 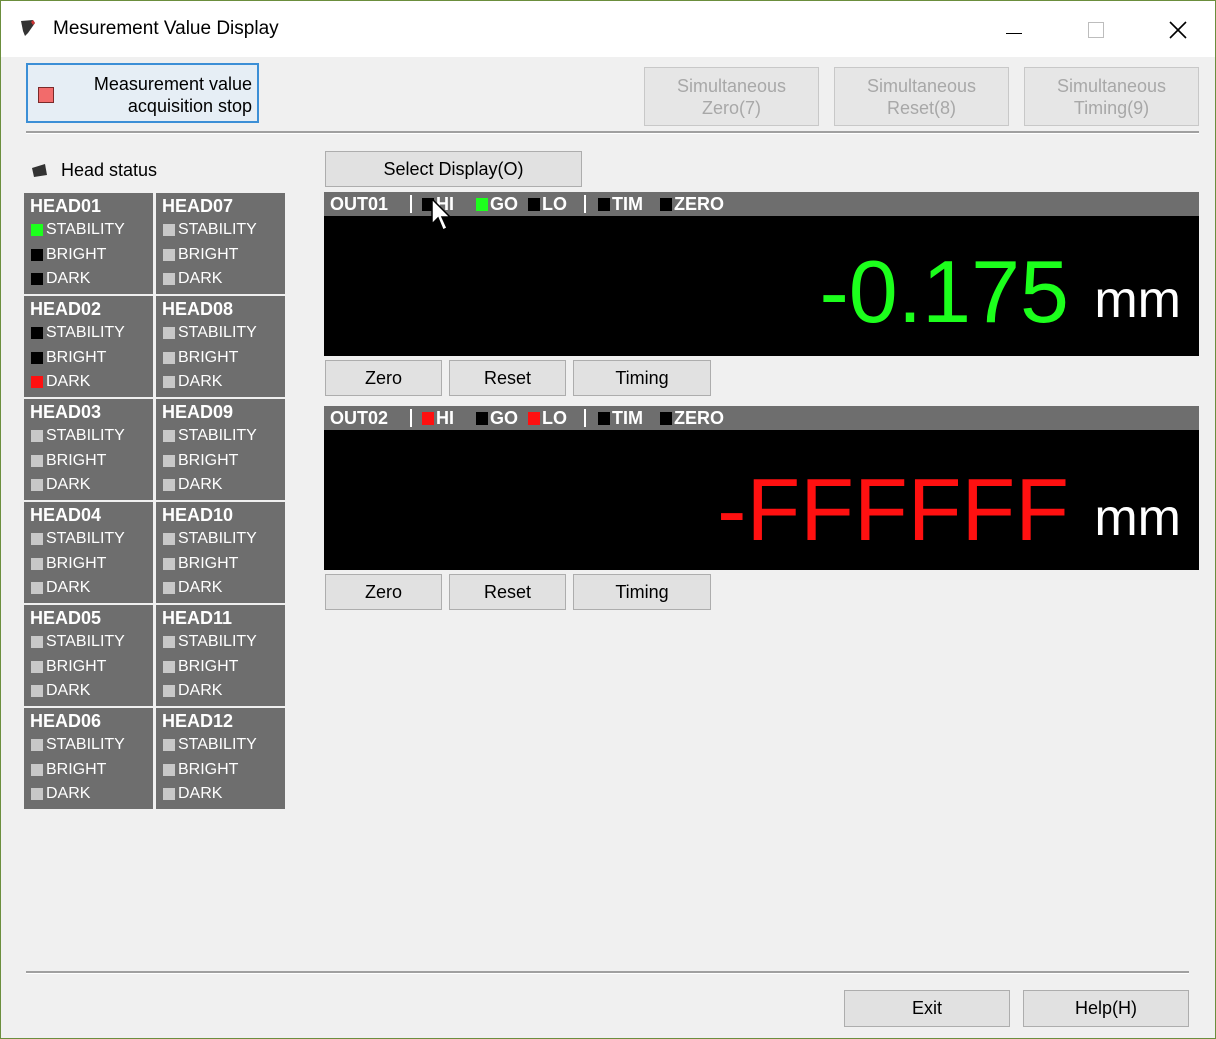 What do you see at coordinates (445, 418) in the screenshot?
I see `hi-label: HI` at bounding box center [445, 418].